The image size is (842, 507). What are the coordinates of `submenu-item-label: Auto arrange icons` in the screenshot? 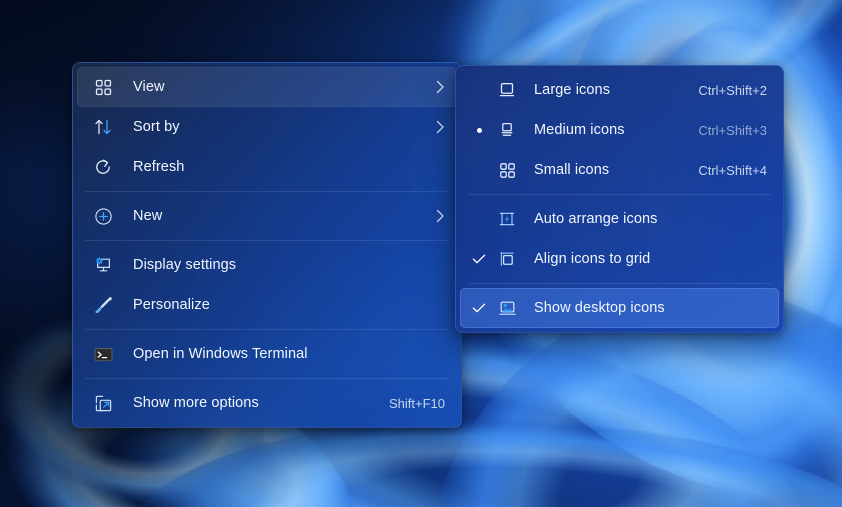 It's located at (596, 218).